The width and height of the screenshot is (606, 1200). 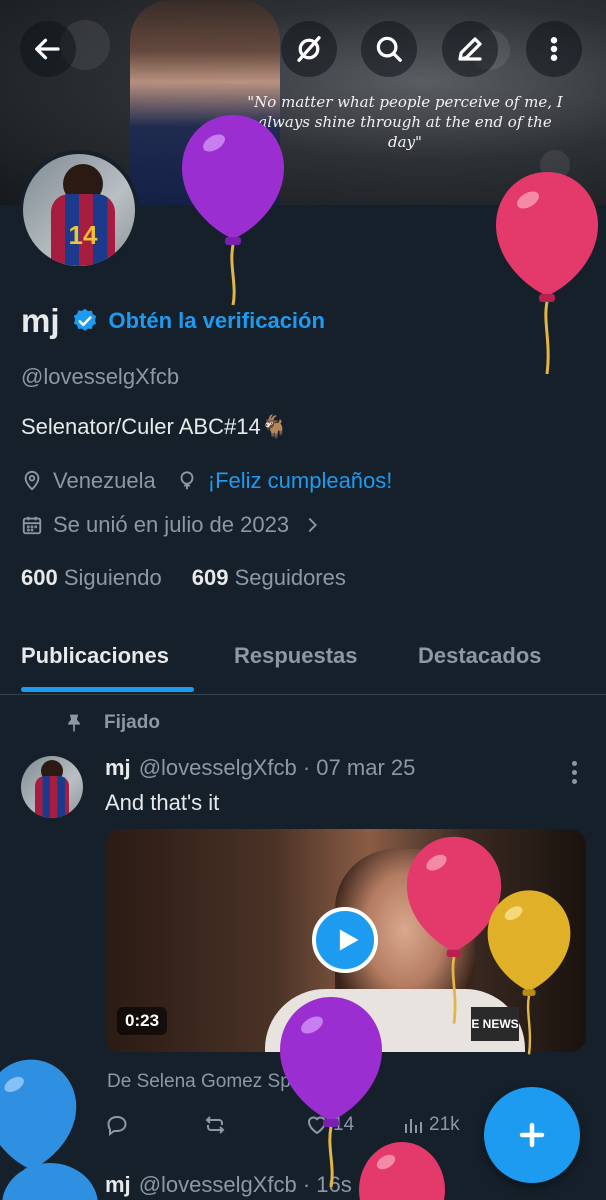 What do you see at coordinates (132, 722) in the screenshot?
I see `pinned-label: Fijado` at bounding box center [132, 722].